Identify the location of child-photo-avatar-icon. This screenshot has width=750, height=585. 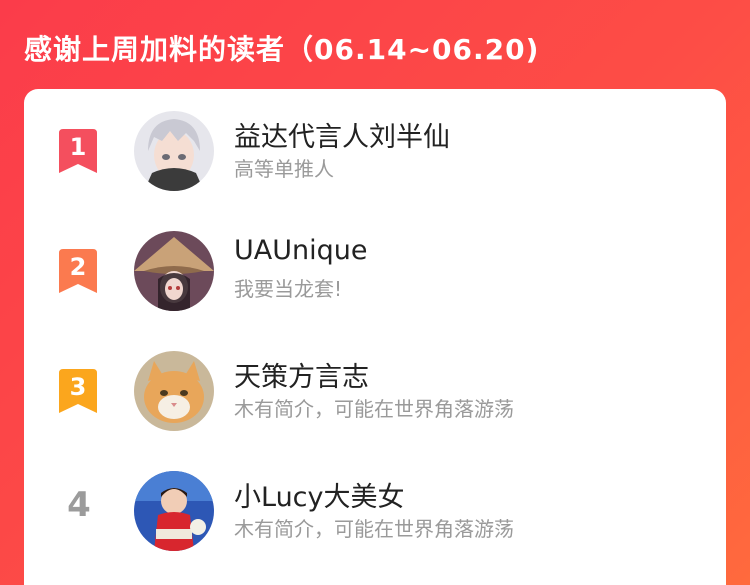
(174, 511).